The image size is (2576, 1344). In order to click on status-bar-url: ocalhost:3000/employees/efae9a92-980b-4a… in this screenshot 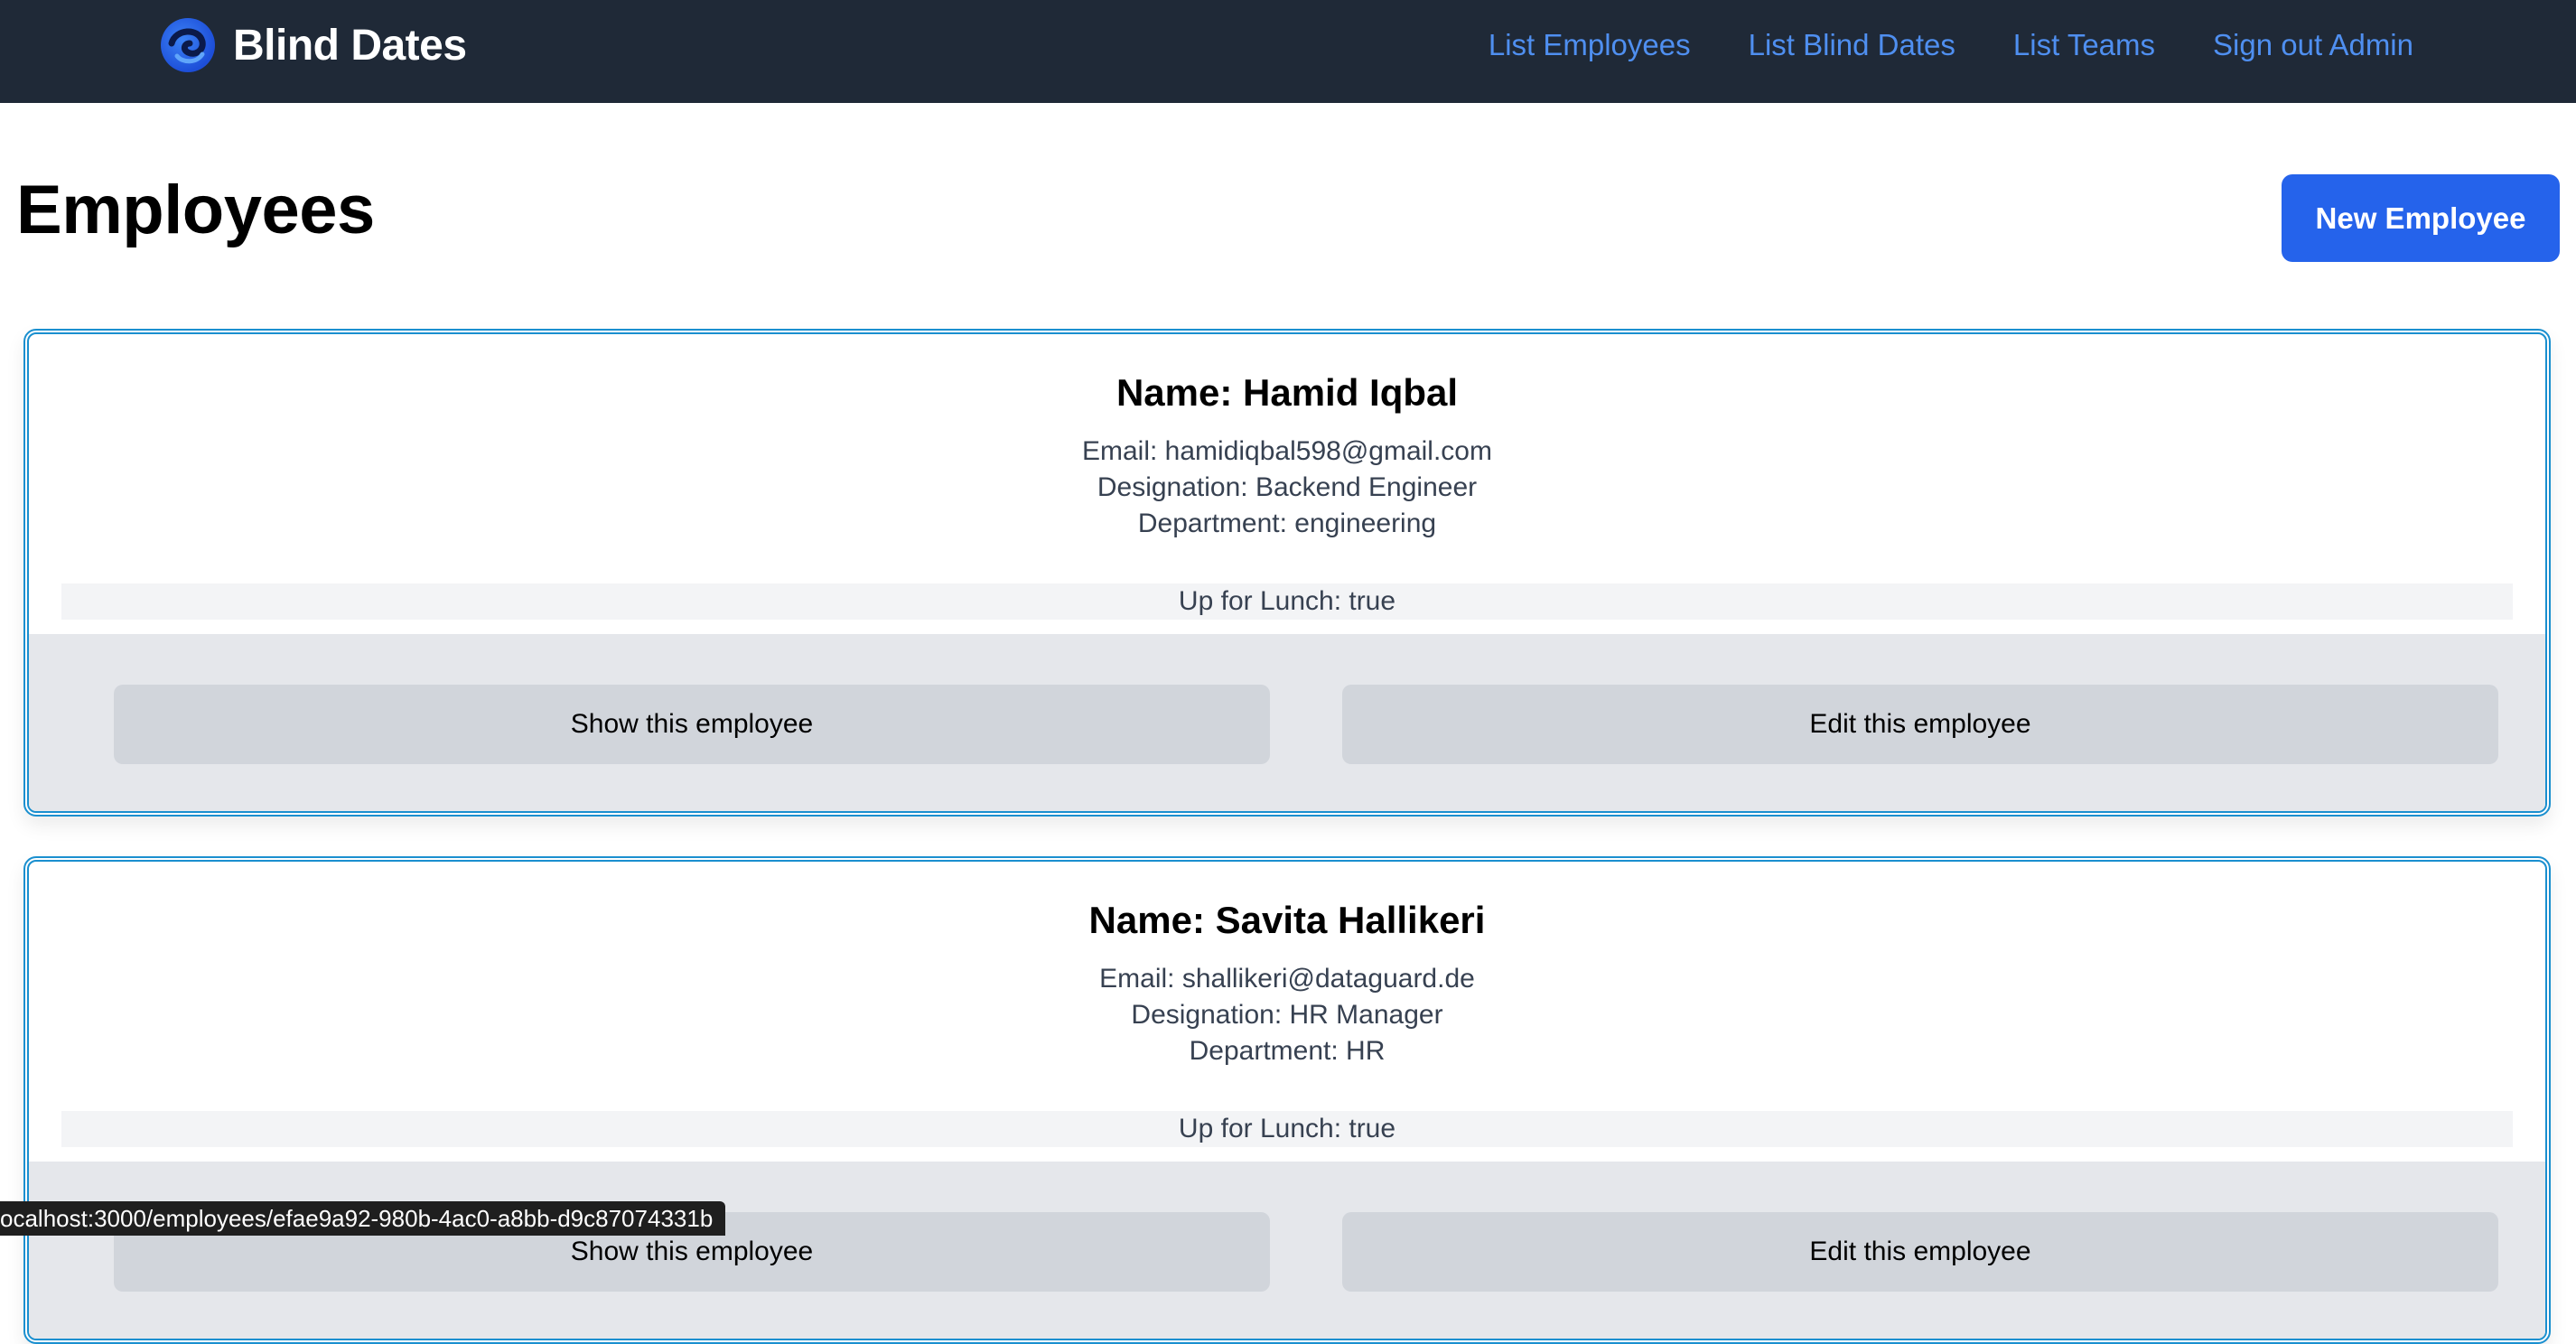, I will do `click(362, 1218)`.